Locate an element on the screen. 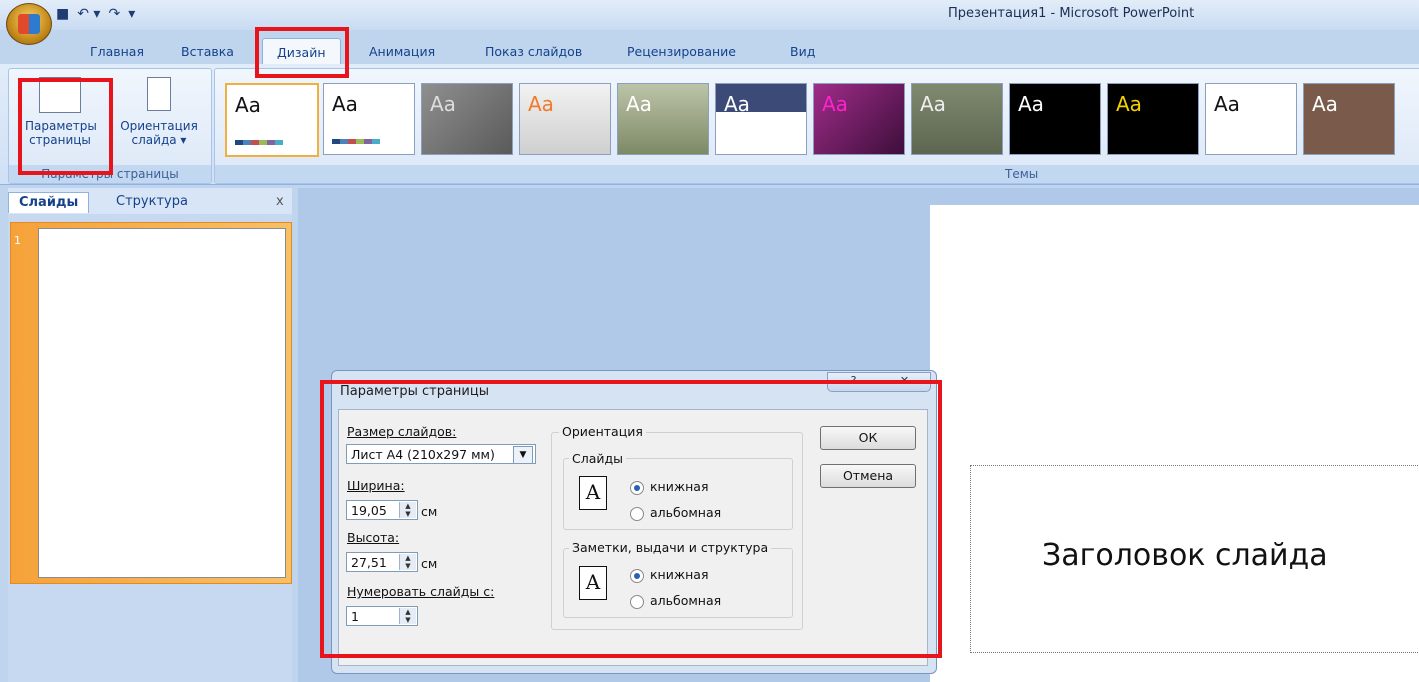 The width and height of the screenshot is (1419, 682). theme-4: Aa is located at coordinates (565, 119).